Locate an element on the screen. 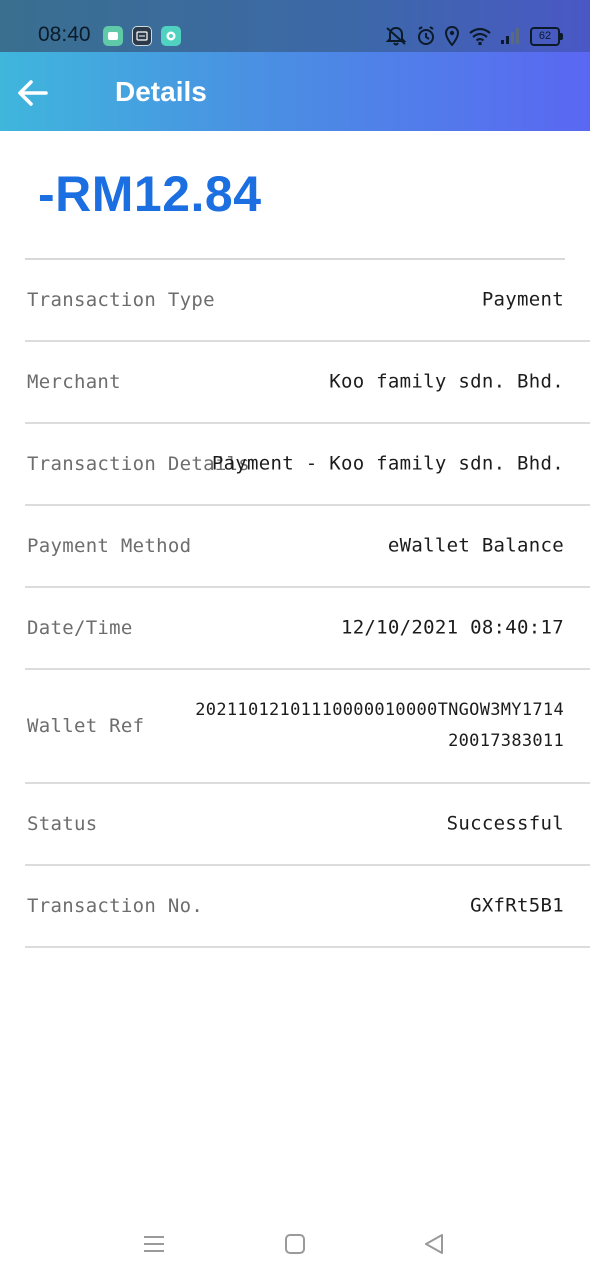 This screenshot has width=590, height=1278. mute-icon is located at coordinates (396, 36).